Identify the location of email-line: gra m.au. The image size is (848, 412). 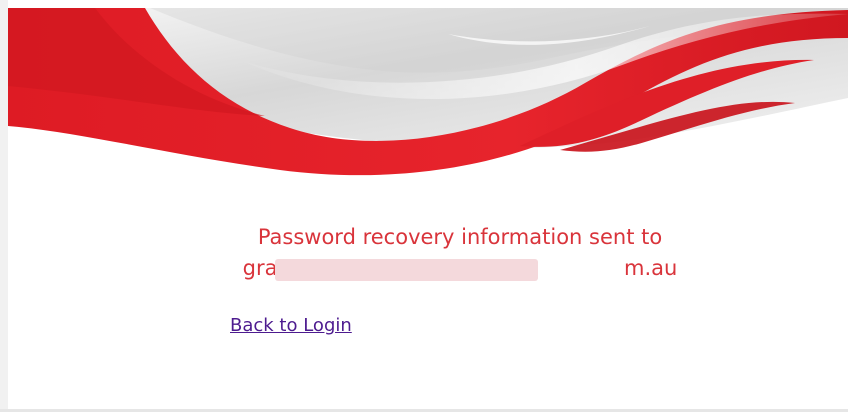
(460, 268).